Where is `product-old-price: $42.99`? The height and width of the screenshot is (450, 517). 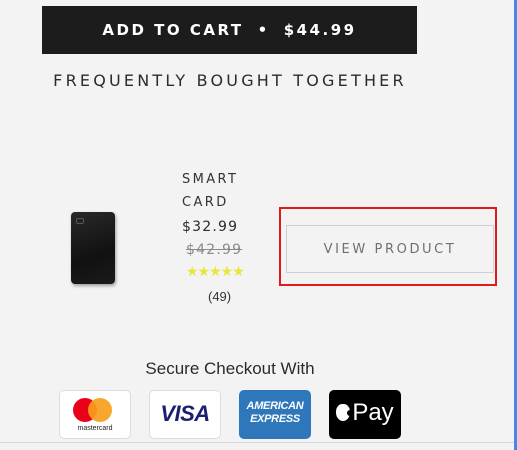 product-old-price: $42.99 is located at coordinates (214, 250).